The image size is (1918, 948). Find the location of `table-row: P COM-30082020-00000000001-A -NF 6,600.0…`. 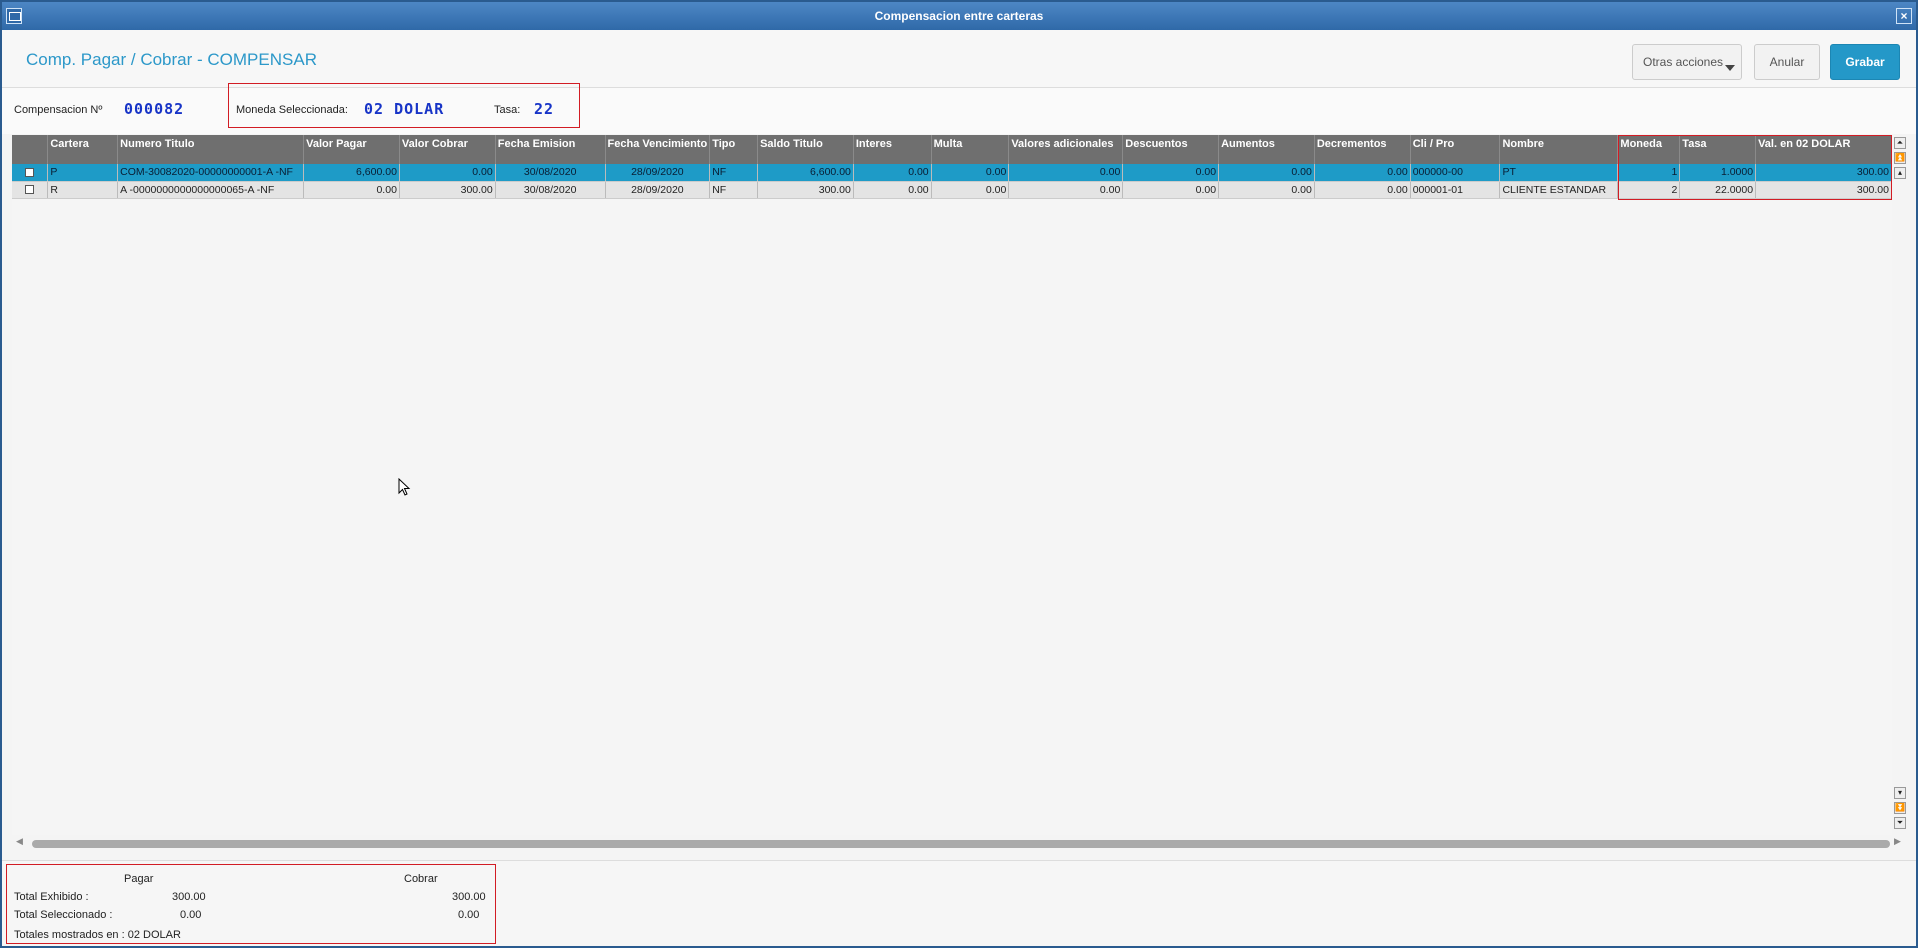

table-row: P COM-30082020-00000000001-A -NF 6,600.0… is located at coordinates (952, 173).